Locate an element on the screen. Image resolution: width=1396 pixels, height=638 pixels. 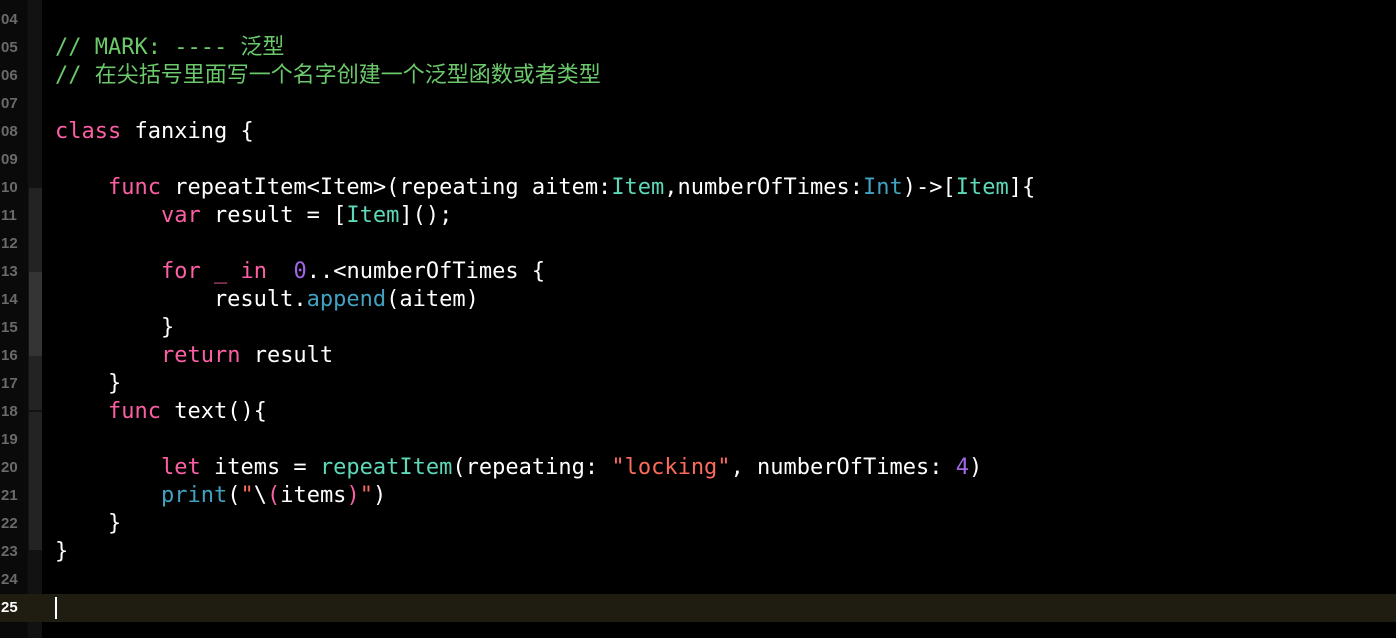
code-line: 09 is located at coordinates (698, 160).